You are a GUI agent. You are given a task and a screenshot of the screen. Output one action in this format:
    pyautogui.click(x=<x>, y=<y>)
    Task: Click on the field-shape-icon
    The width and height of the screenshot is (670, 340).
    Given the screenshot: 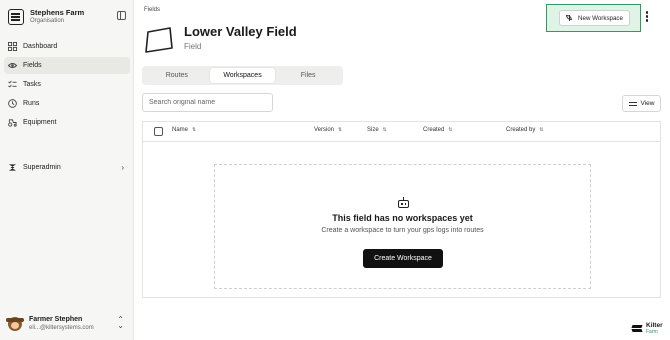 What is the action you would take?
    pyautogui.click(x=159, y=40)
    